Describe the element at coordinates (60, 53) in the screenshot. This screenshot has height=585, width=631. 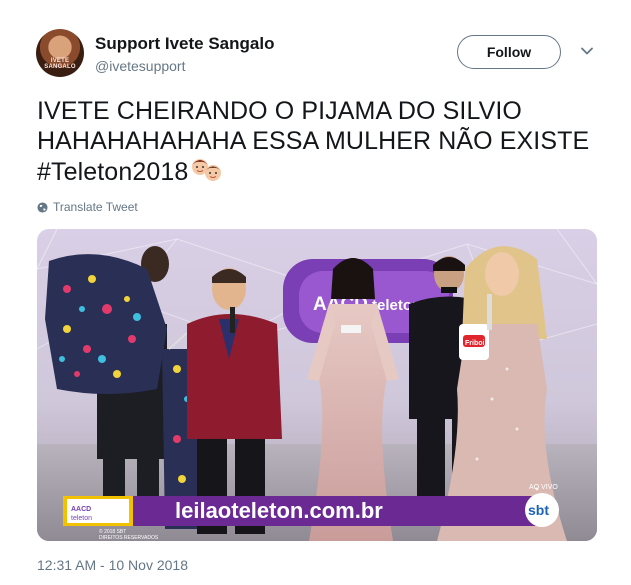
I see `avatar: IVETE SANGALO` at that location.